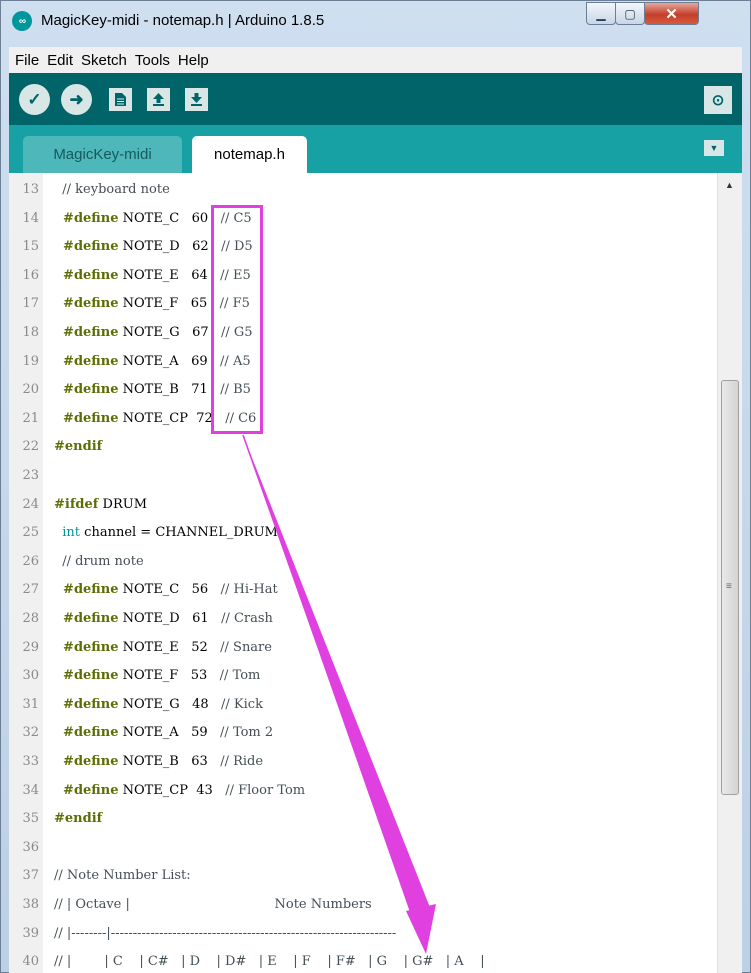 The height and width of the screenshot is (973, 751). Describe the element at coordinates (30, 533) in the screenshot. I see `line-number: 25` at that location.